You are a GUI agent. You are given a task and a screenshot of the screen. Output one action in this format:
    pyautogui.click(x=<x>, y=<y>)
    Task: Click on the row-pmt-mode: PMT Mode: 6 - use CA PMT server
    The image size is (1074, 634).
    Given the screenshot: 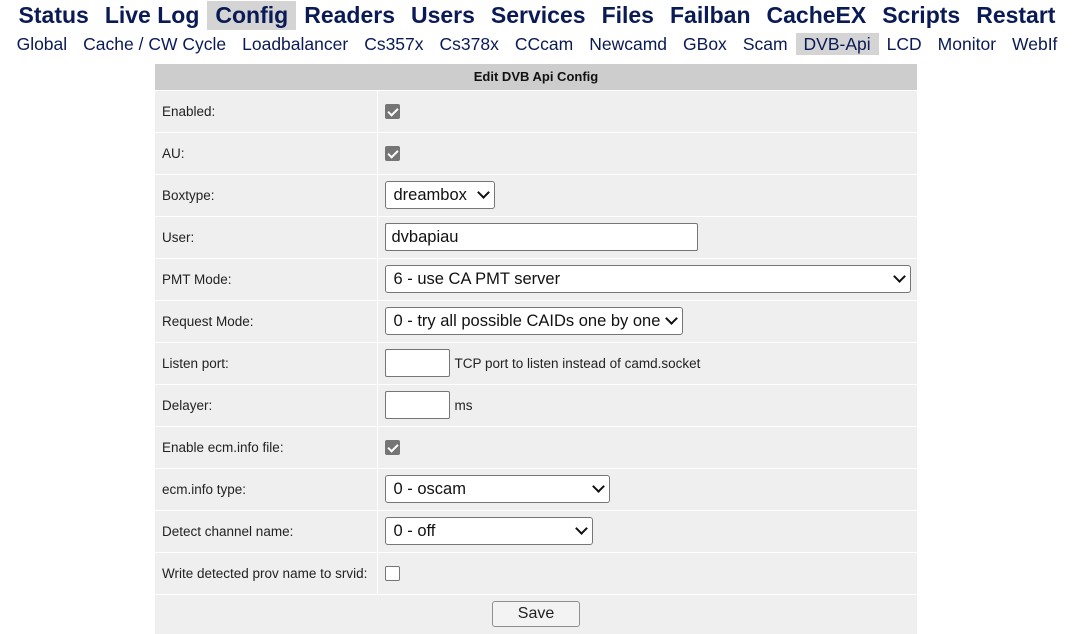 What is the action you would take?
    pyautogui.click(x=536, y=278)
    